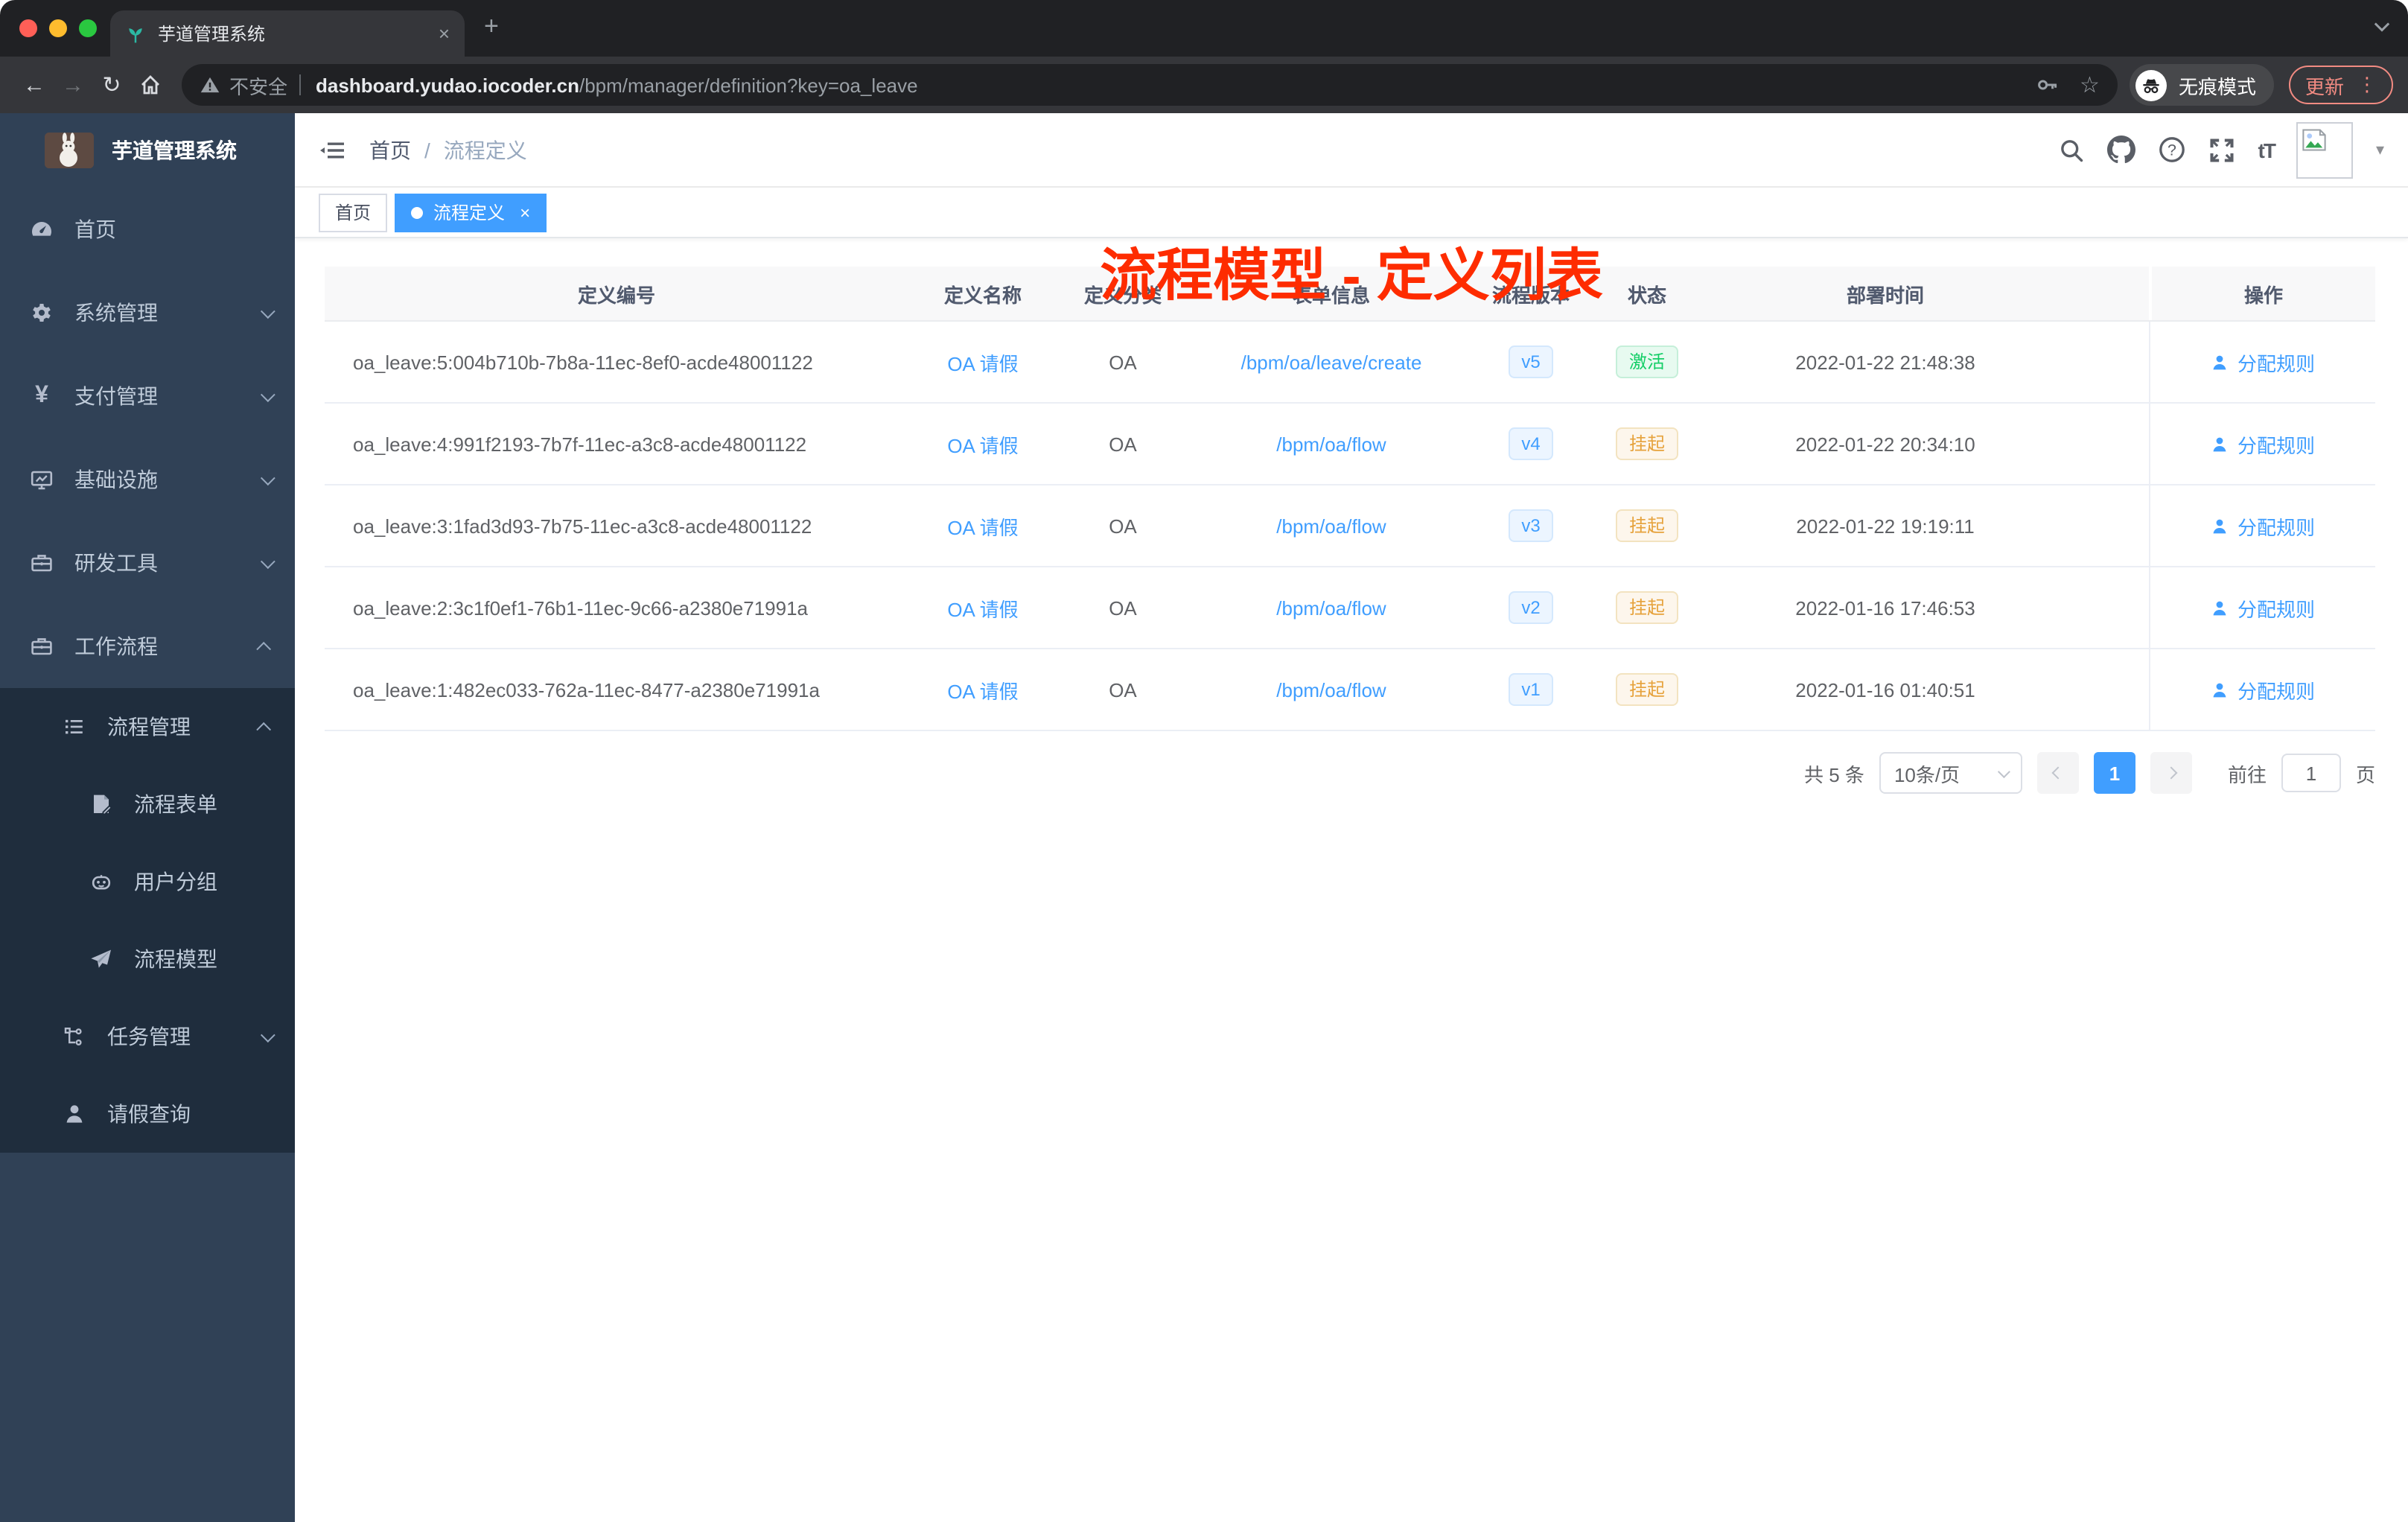 This screenshot has width=2408, height=1522. Describe the element at coordinates (2325, 149) in the screenshot. I see `user-avatar-broken-image` at that location.